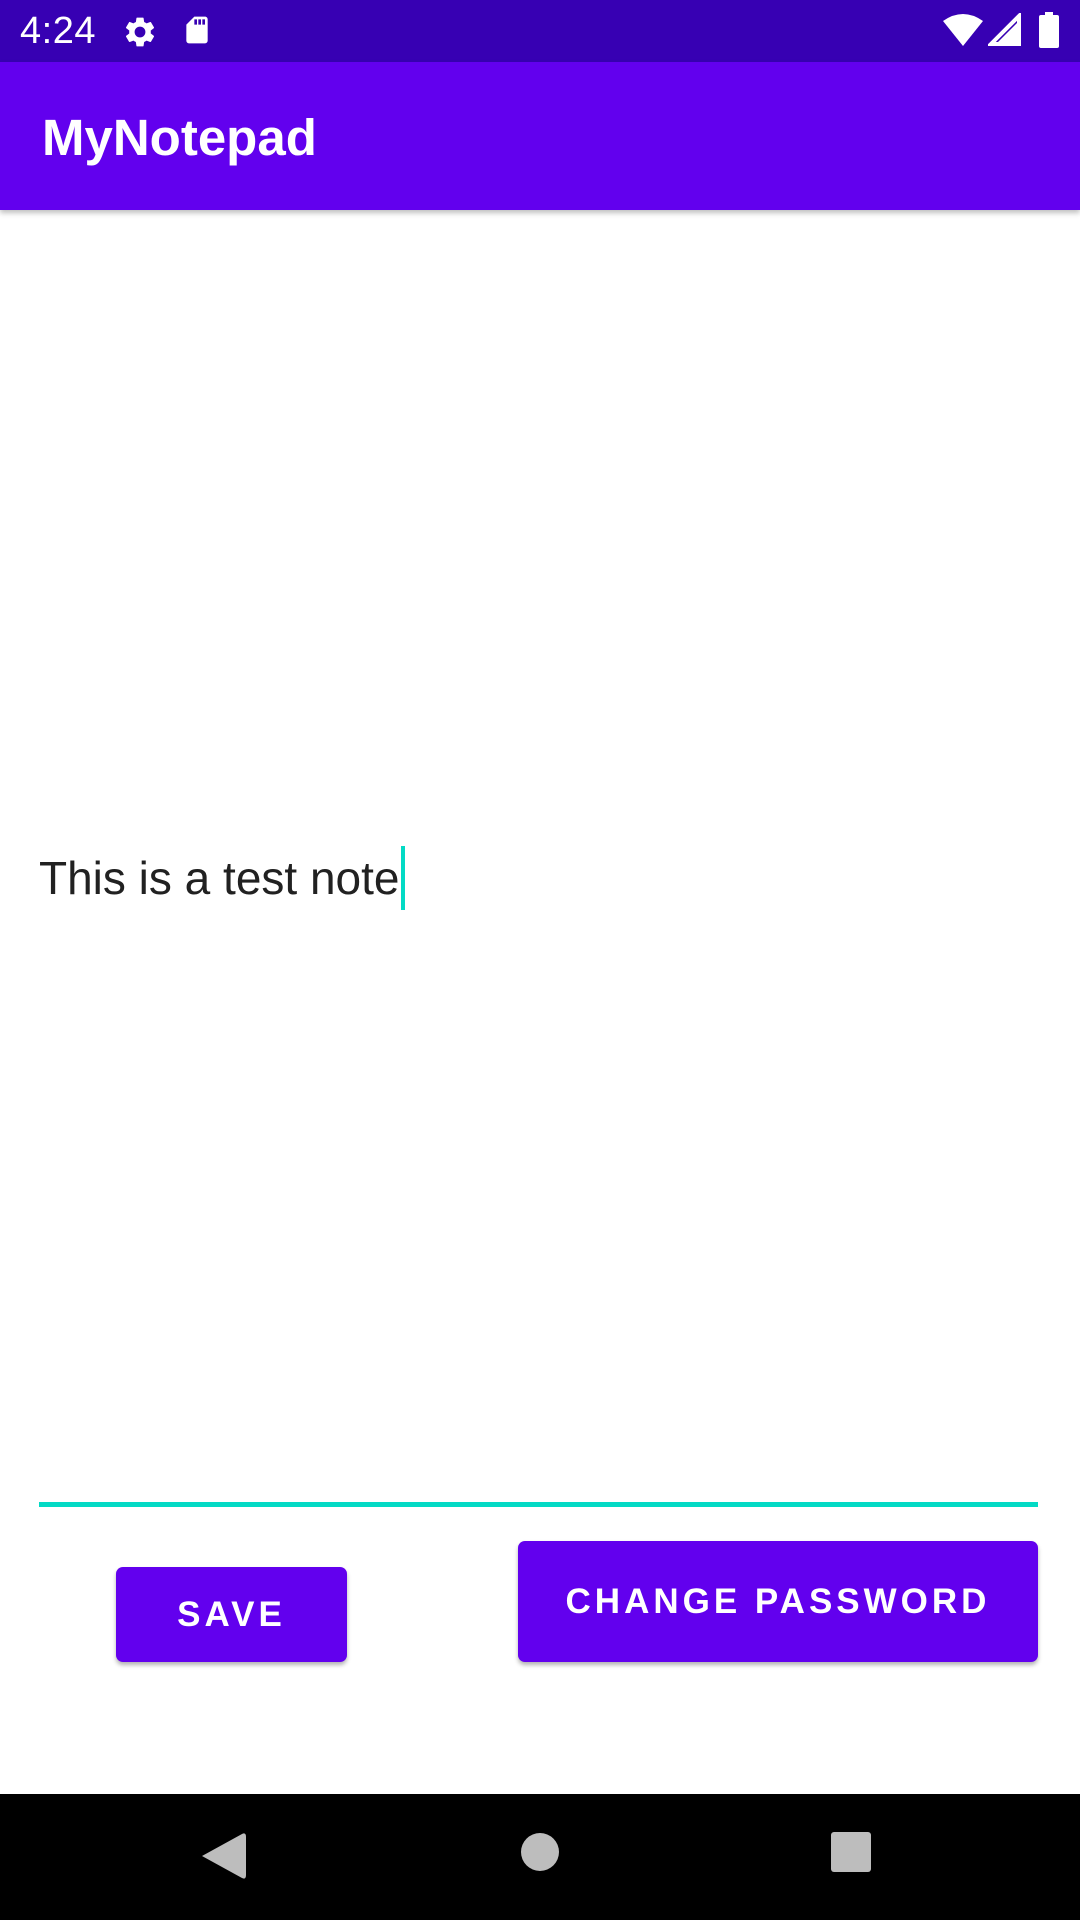  Describe the element at coordinates (1049, 30) in the screenshot. I see `battery-icon` at that location.